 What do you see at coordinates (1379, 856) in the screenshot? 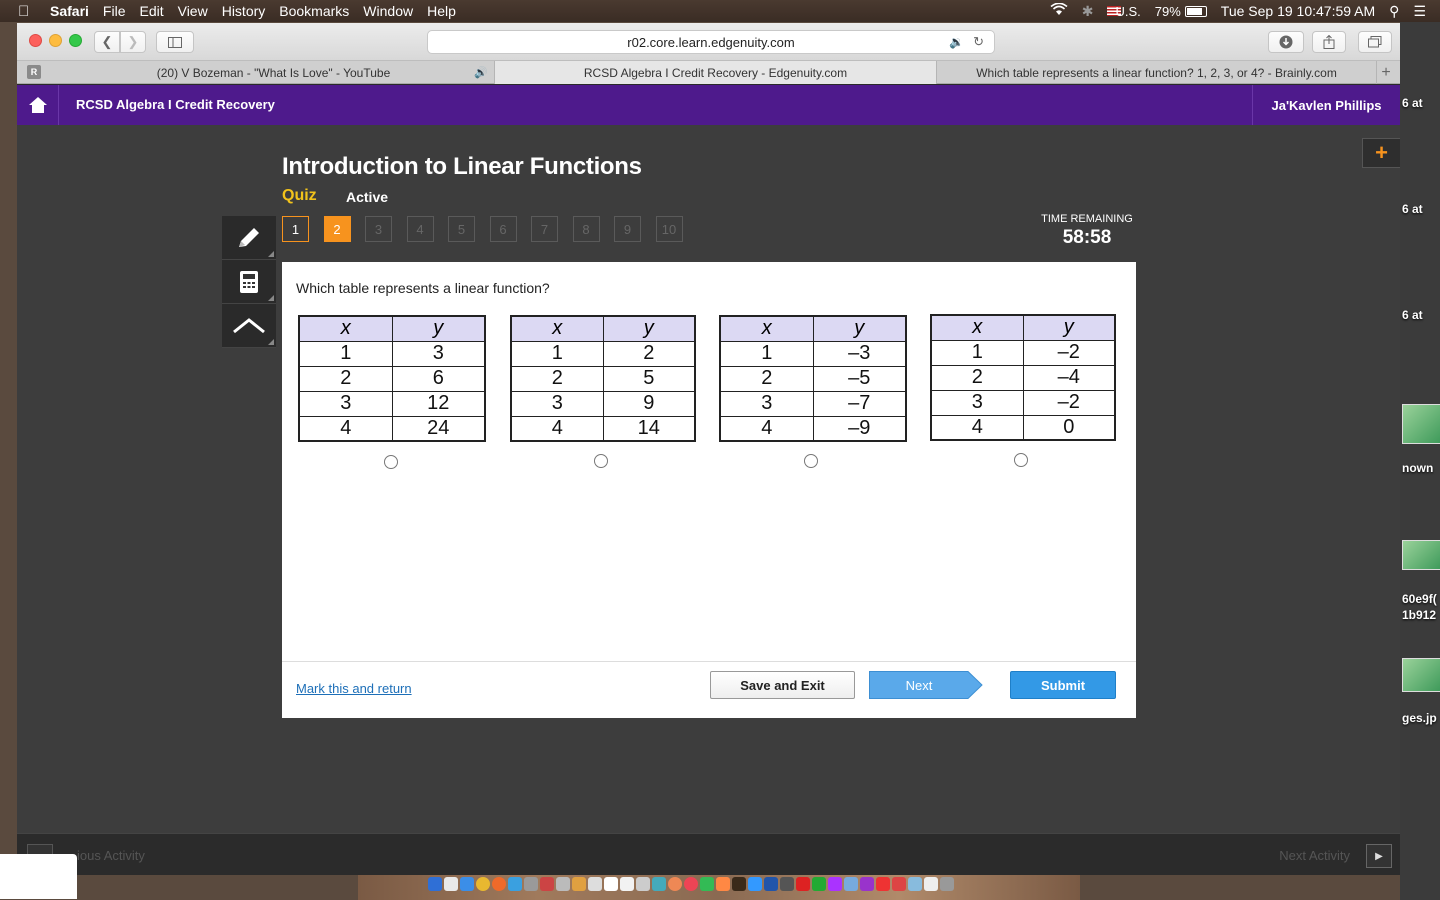
I see `next-activity-arrow-icon: ▶` at bounding box center [1379, 856].